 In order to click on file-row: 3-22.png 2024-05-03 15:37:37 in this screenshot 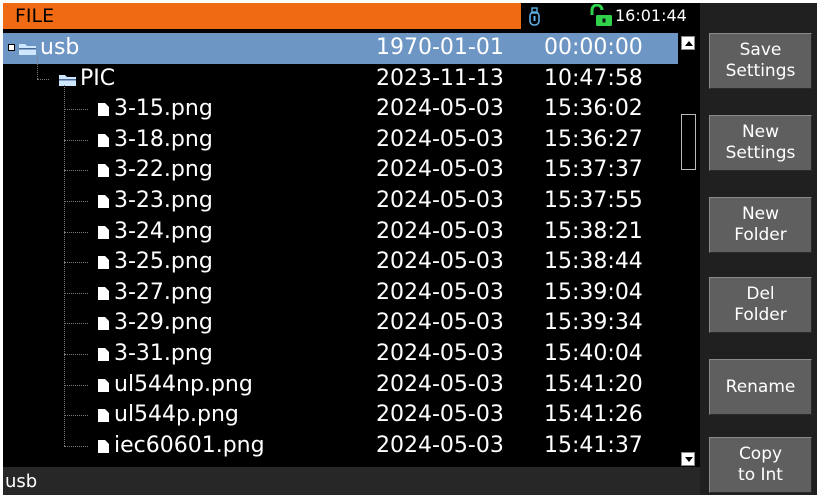, I will do `click(340, 170)`.